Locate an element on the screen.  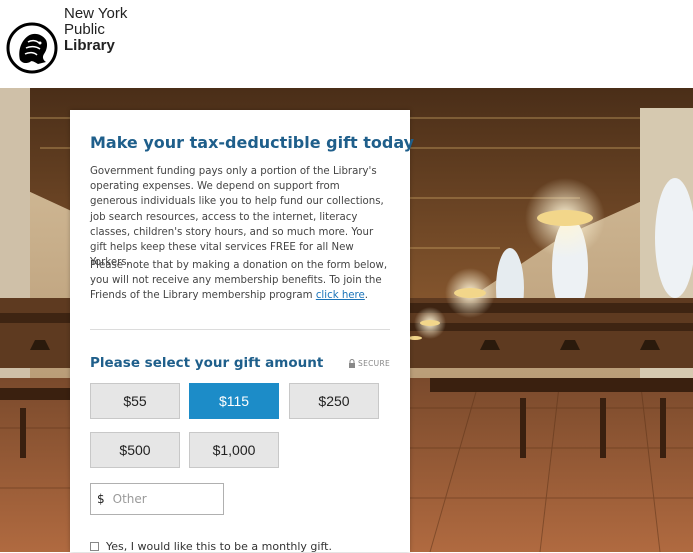
other-amount-field: $ is located at coordinates (157, 499).